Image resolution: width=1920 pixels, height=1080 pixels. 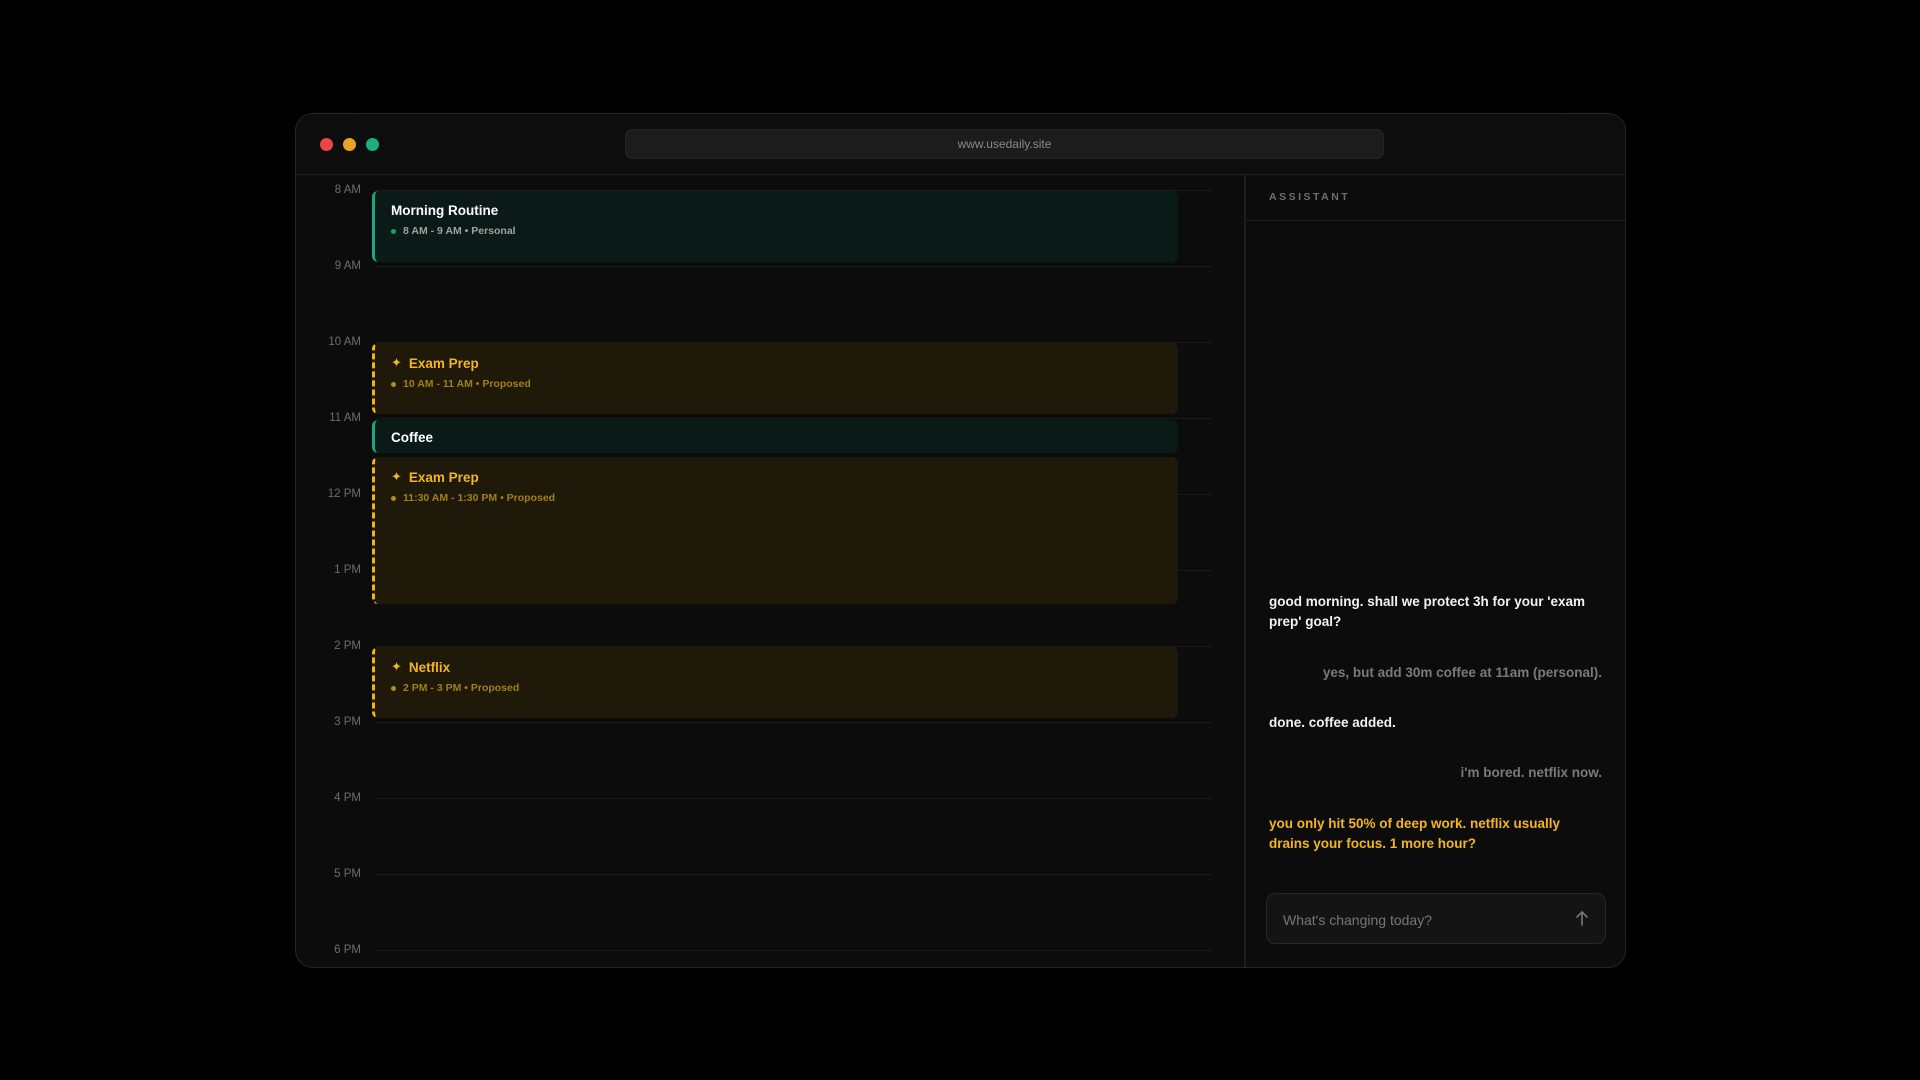 I want to click on assistant-header: ASSISTANT, so click(x=1435, y=198).